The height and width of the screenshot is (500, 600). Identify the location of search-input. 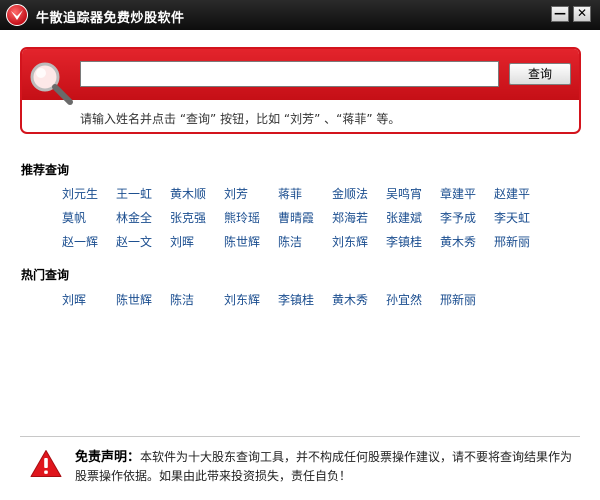
(289, 74).